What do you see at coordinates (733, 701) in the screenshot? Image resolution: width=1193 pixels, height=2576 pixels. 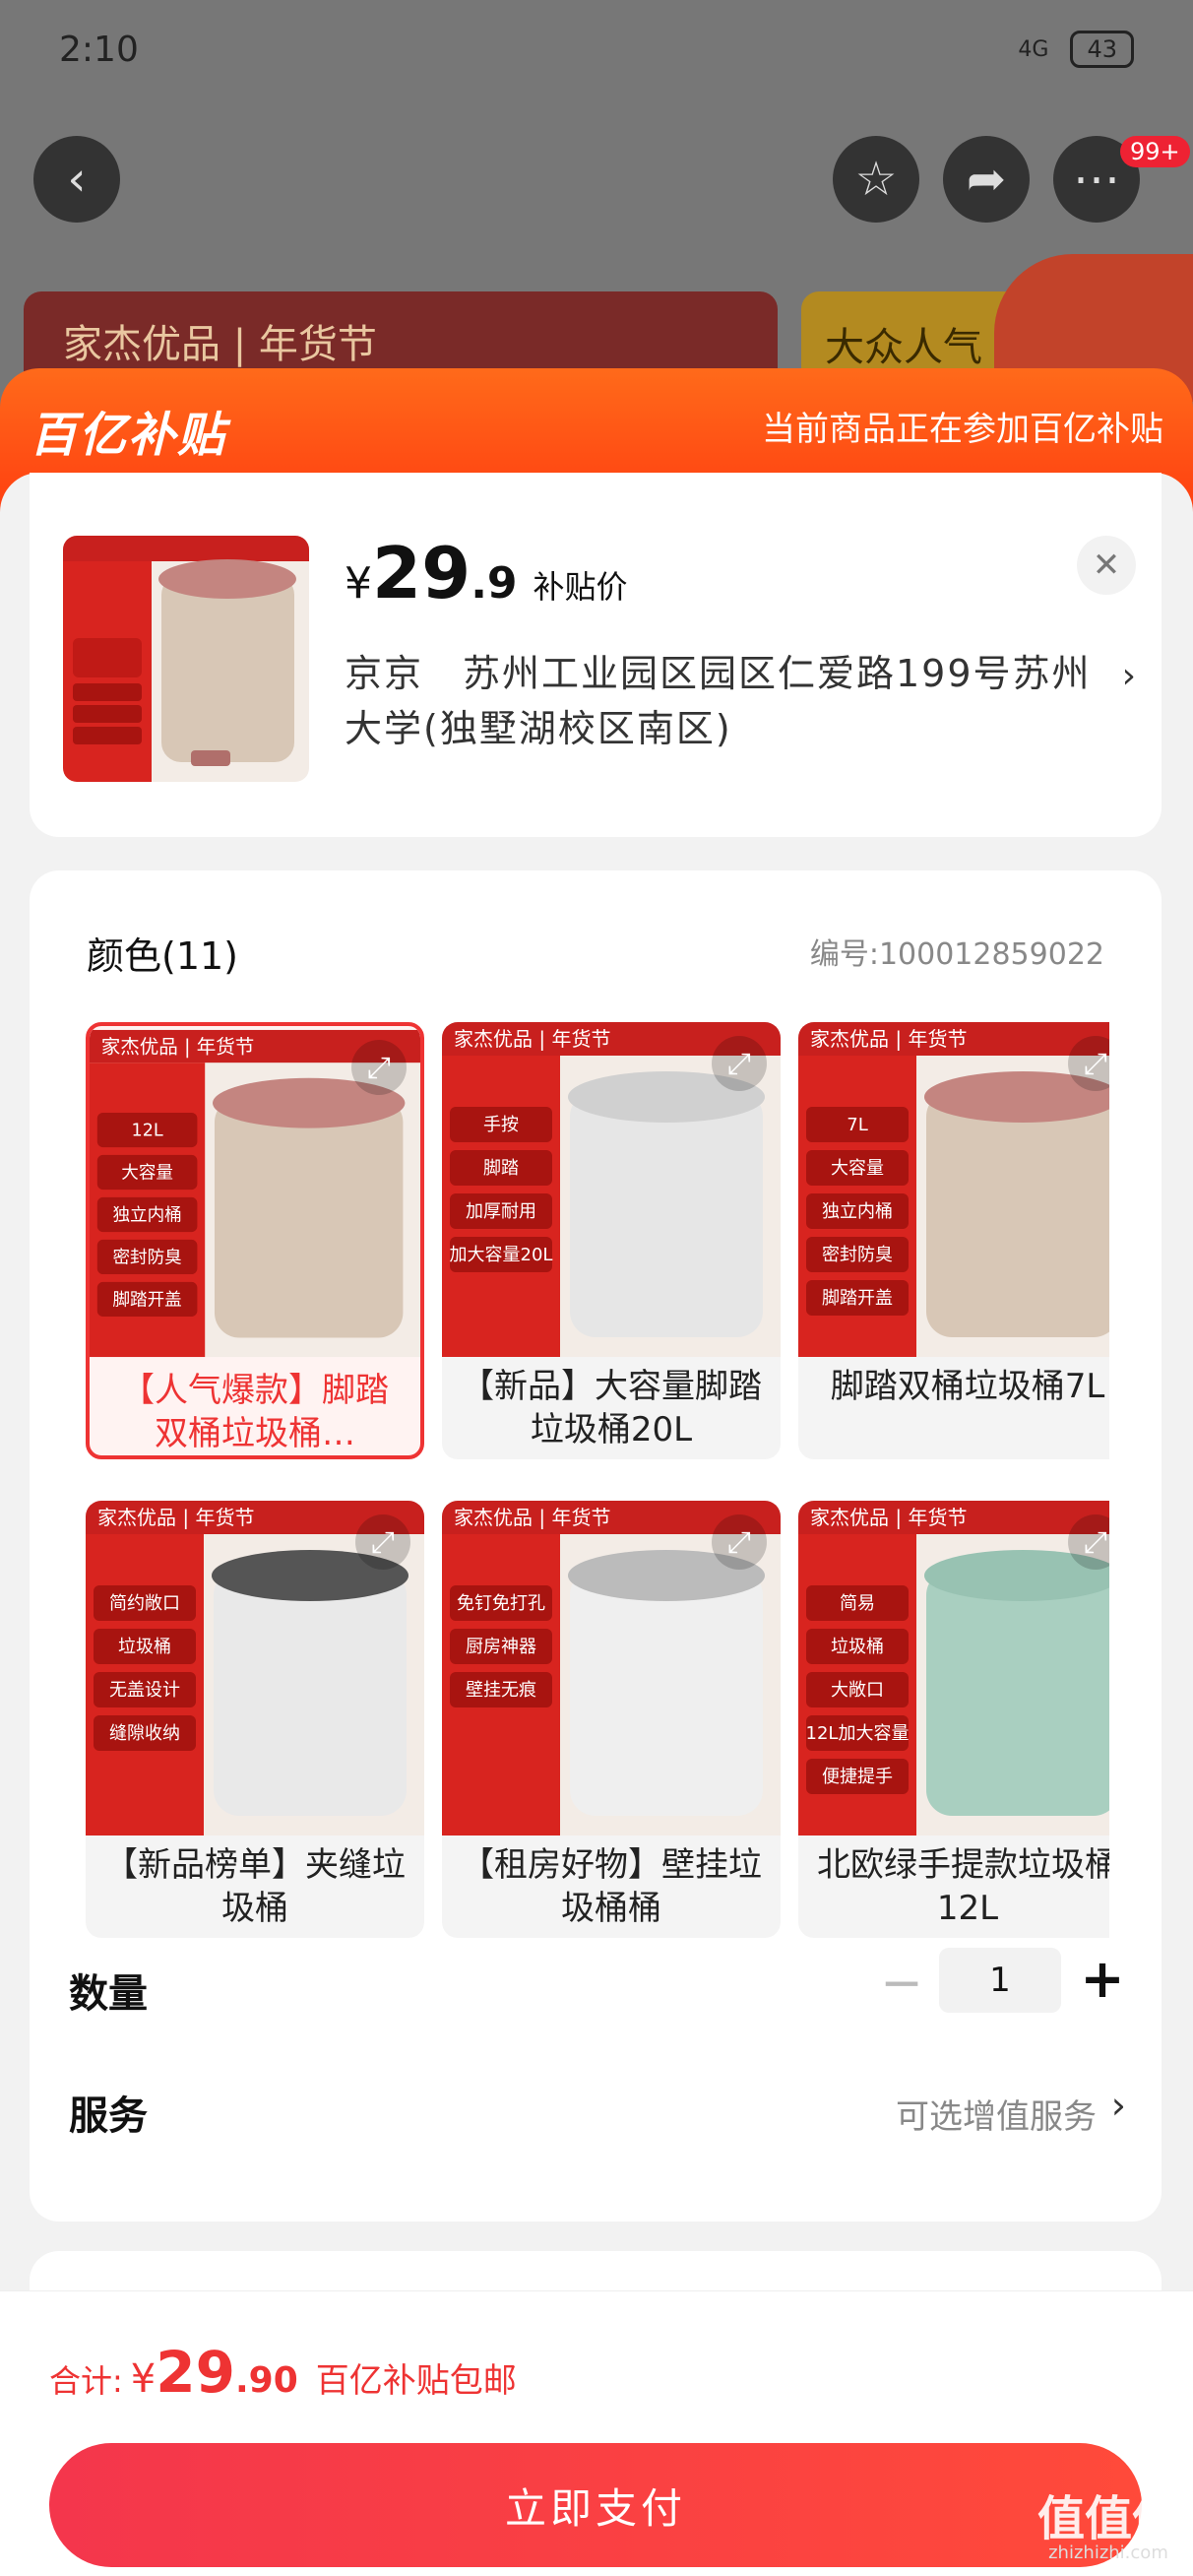 I see `delivery-address: 京京 苏州工业园区园区仁爱路199号苏州大学(独墅湖校区南区)` at bounding box center [733, 701].